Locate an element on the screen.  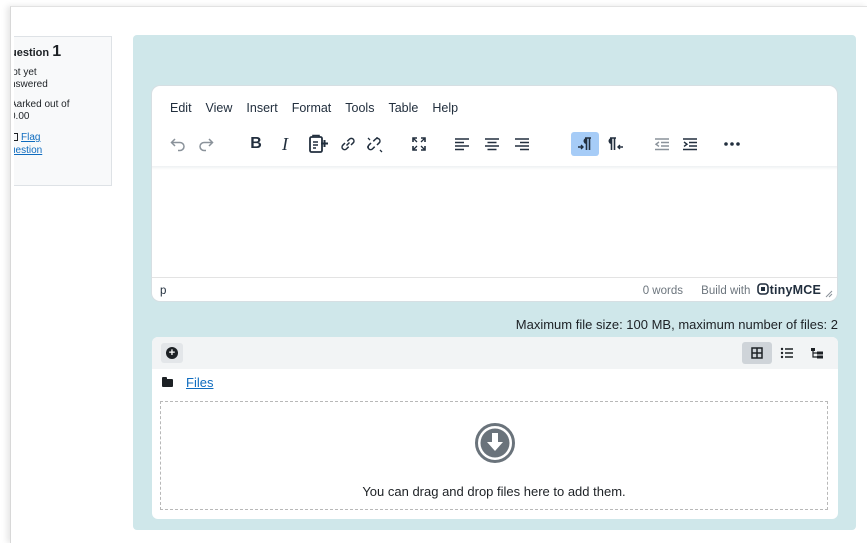
view-switcher is located at coordinates (787, 353).